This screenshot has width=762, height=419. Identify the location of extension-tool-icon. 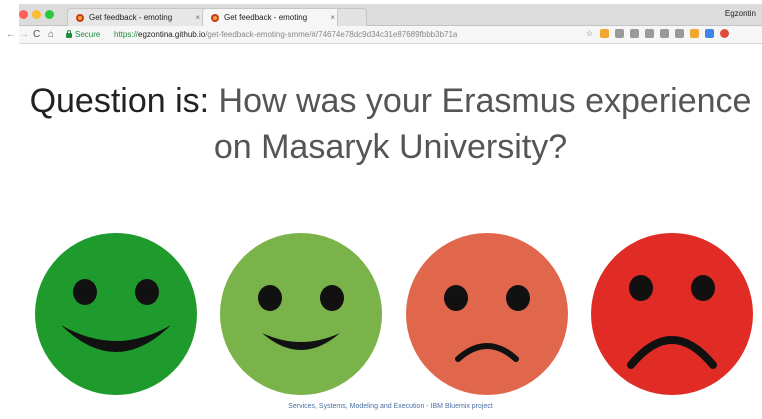
(634, 33).